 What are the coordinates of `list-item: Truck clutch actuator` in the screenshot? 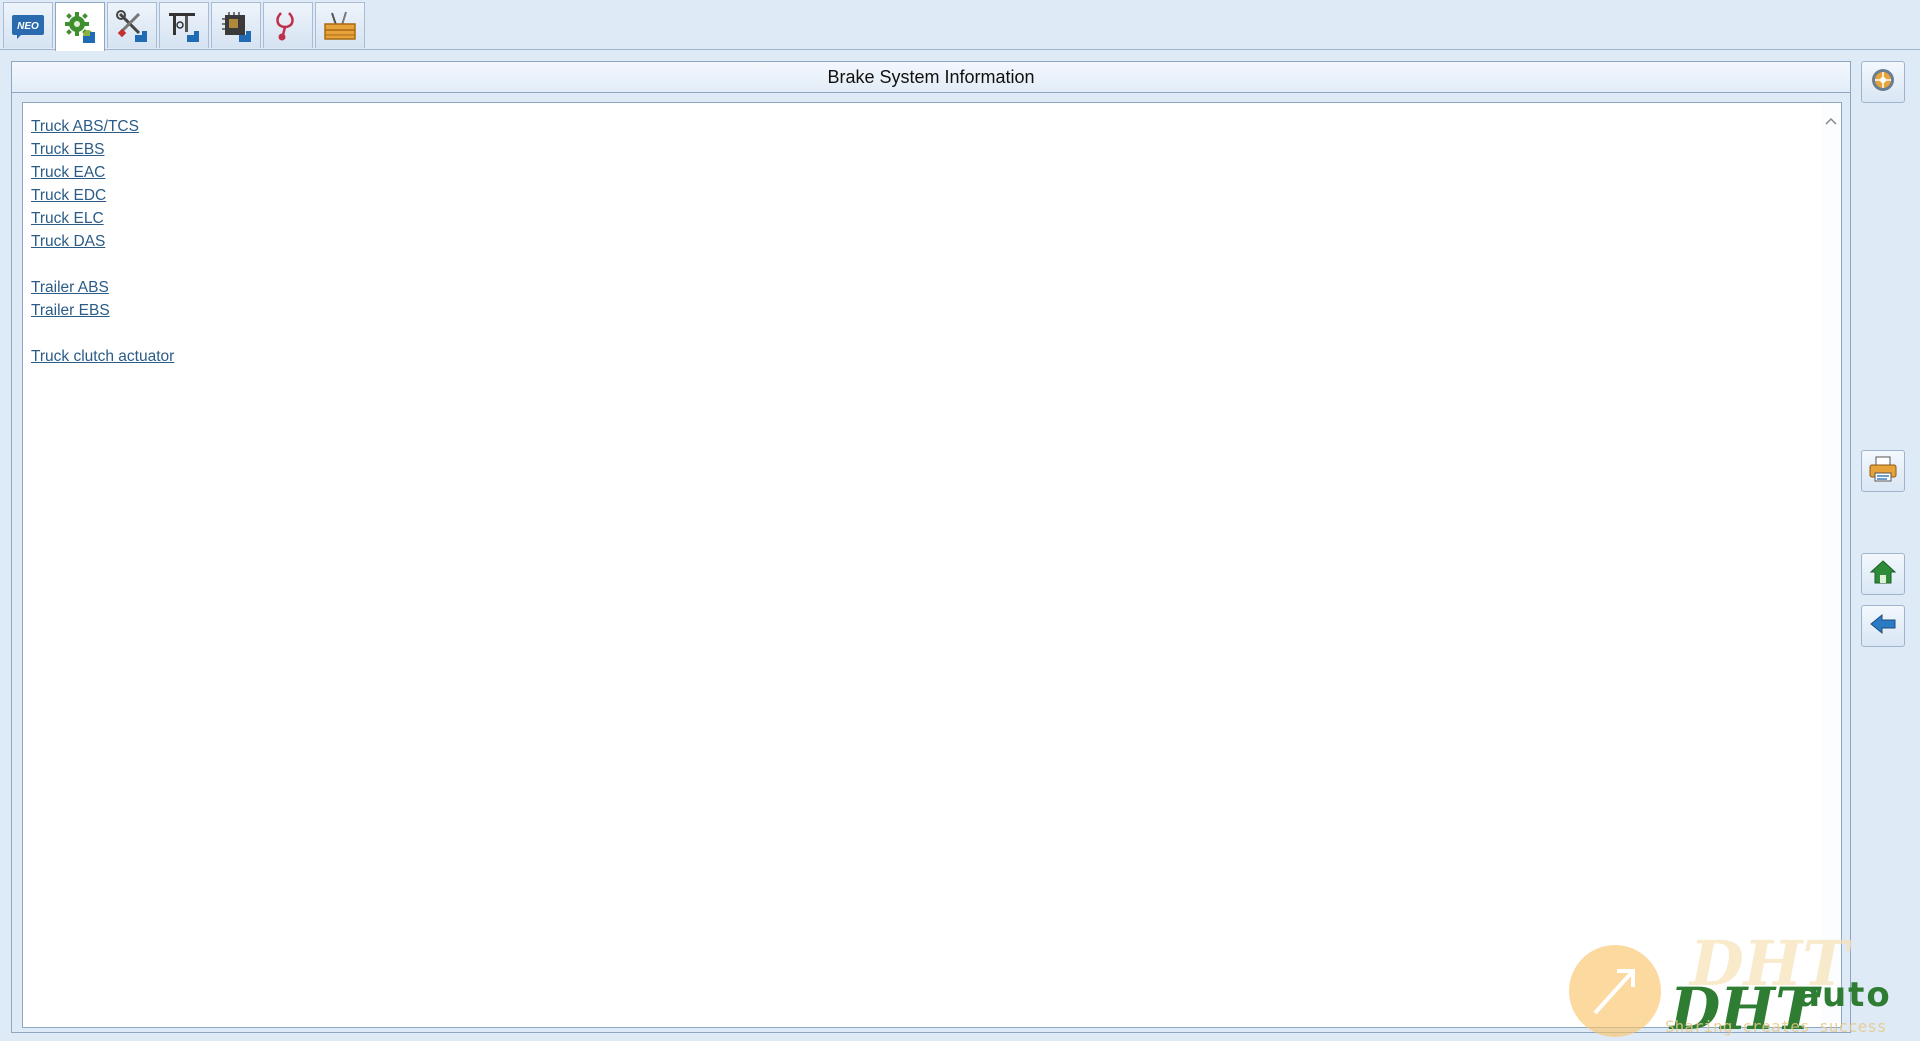 It's located at (102, 356).